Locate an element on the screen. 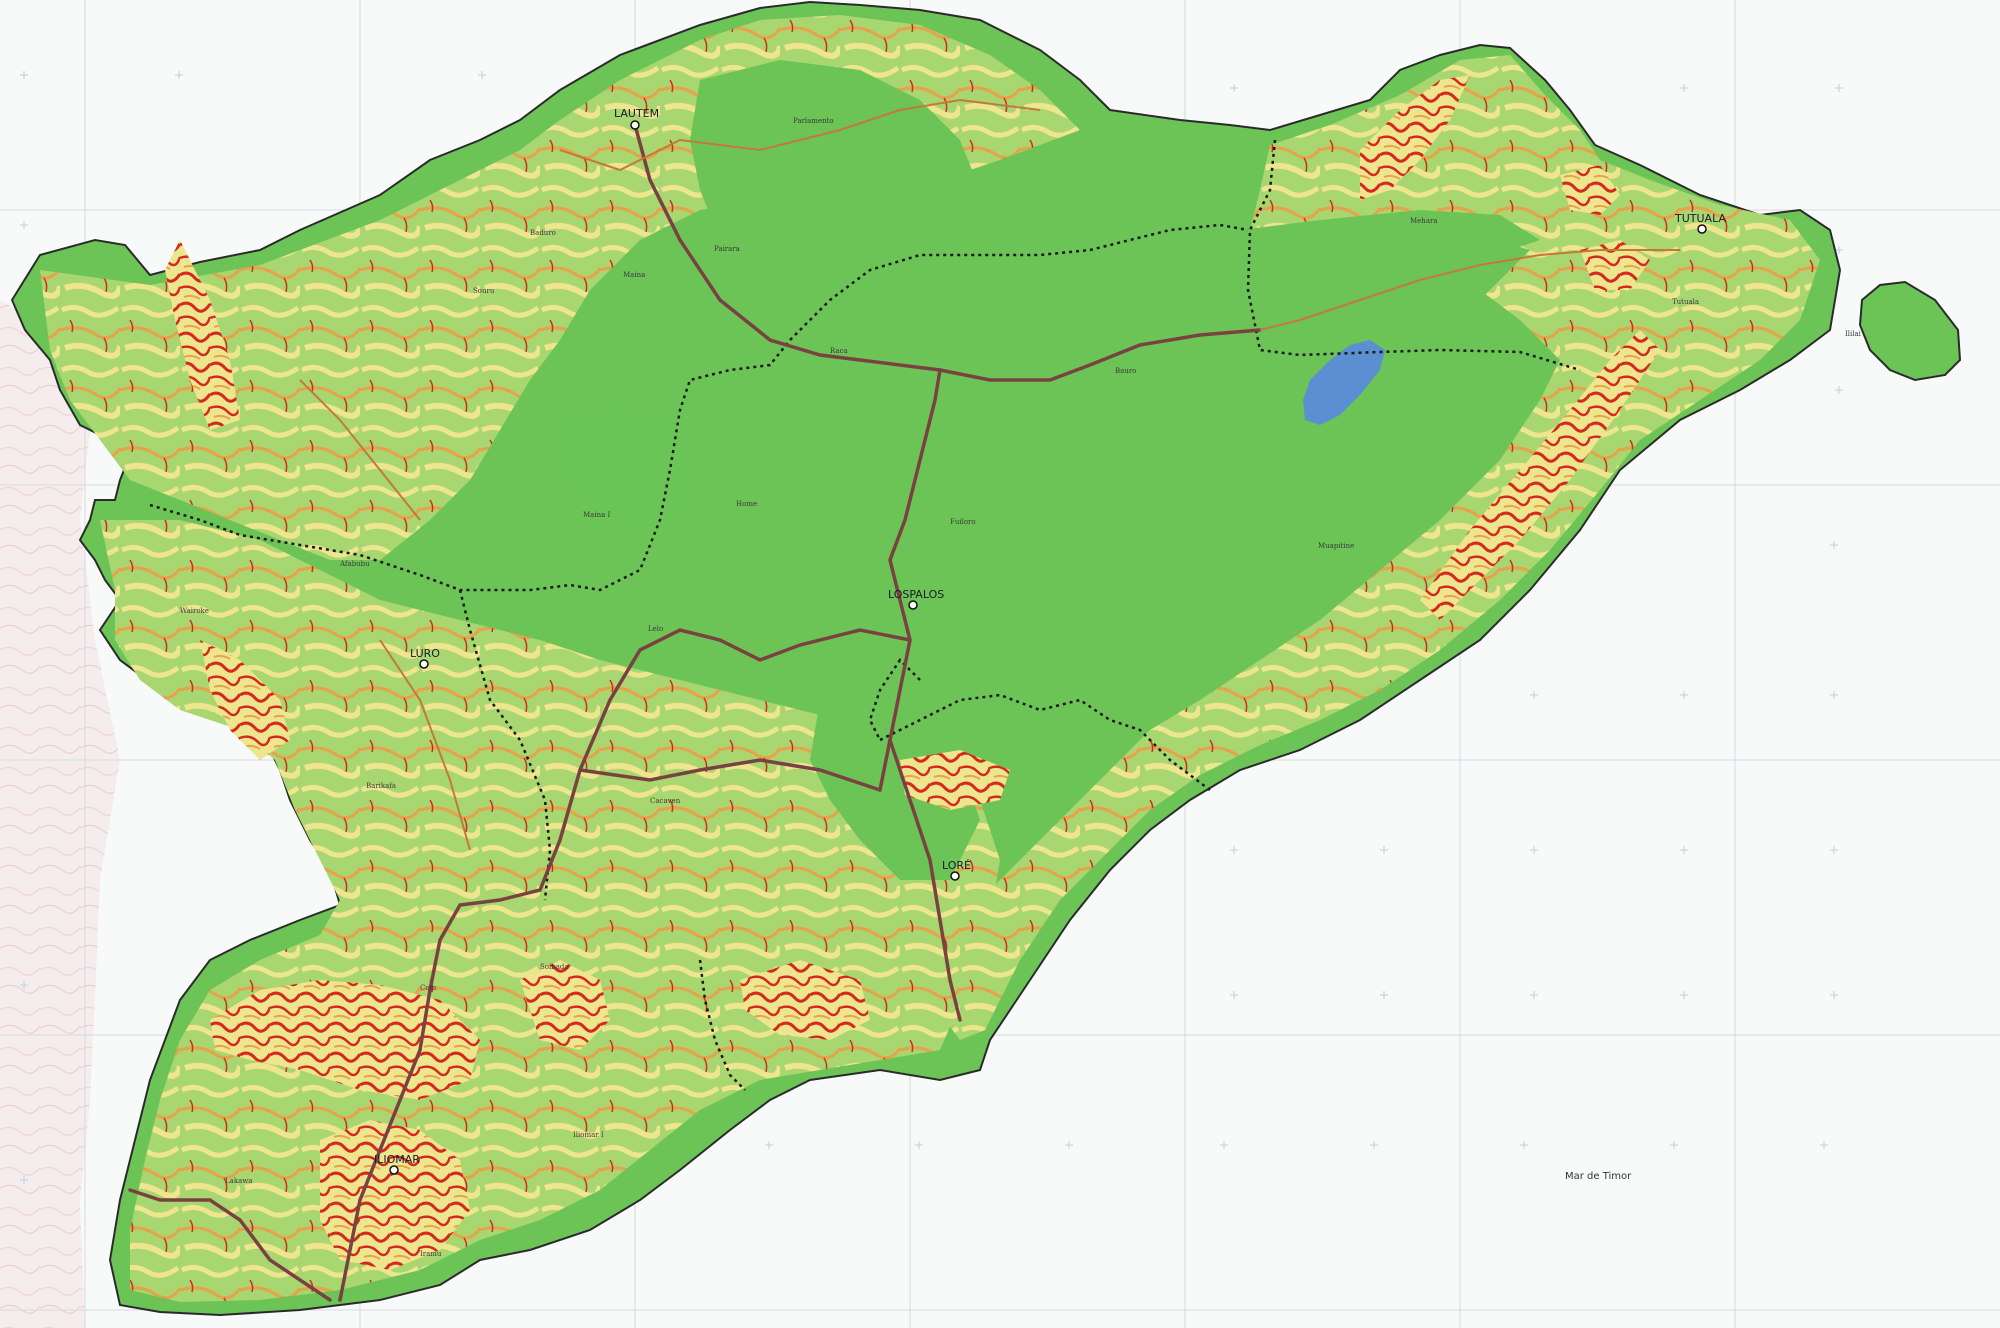 The width and height of the screenshot is (2000, 1328). town-label-lospalos: LOSPALOS is located at coordinates (916, 594).